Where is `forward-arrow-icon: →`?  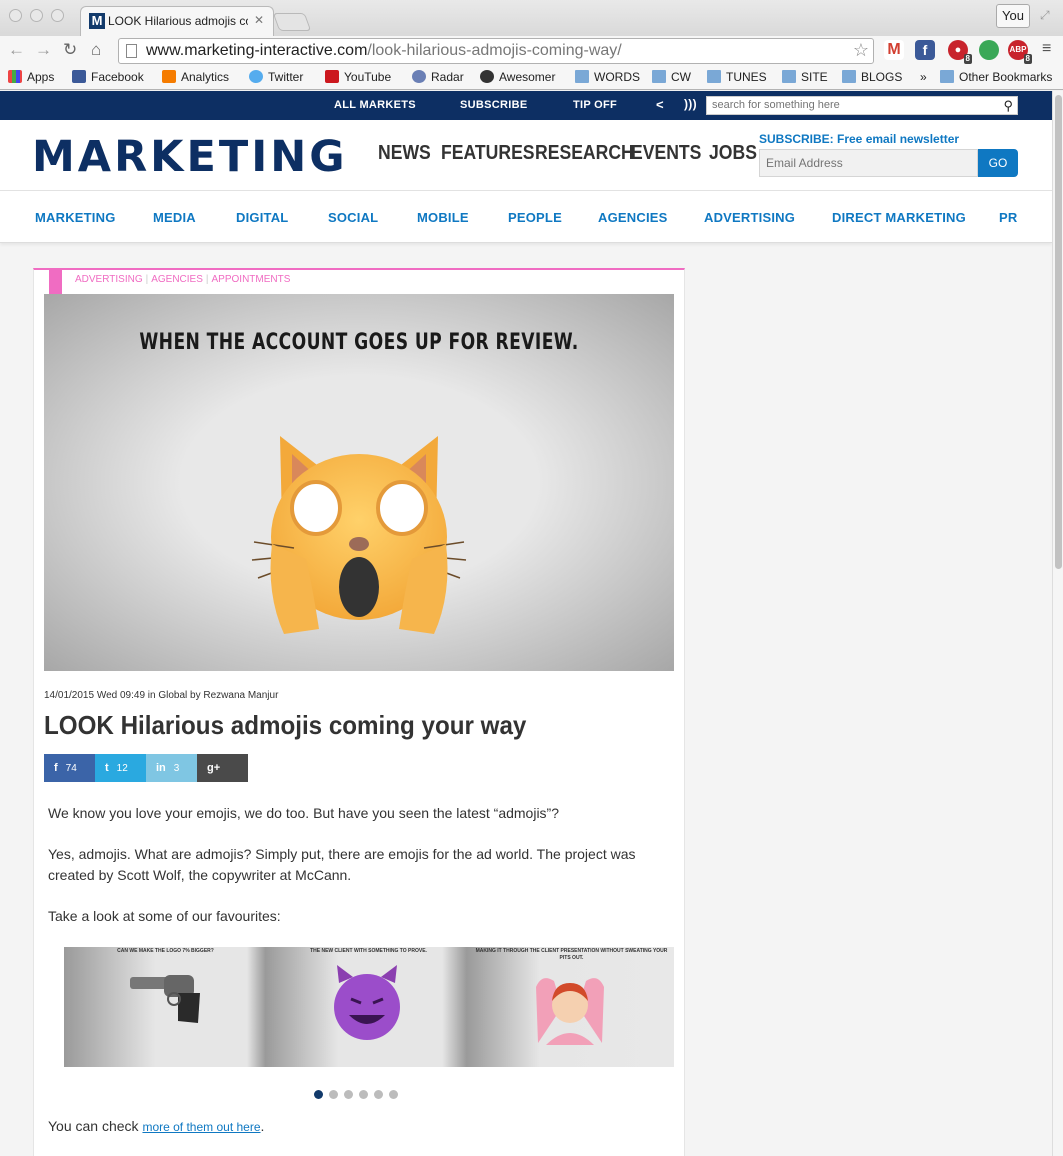 forward-arrow-icon: → is located at coordinates (43, 50).